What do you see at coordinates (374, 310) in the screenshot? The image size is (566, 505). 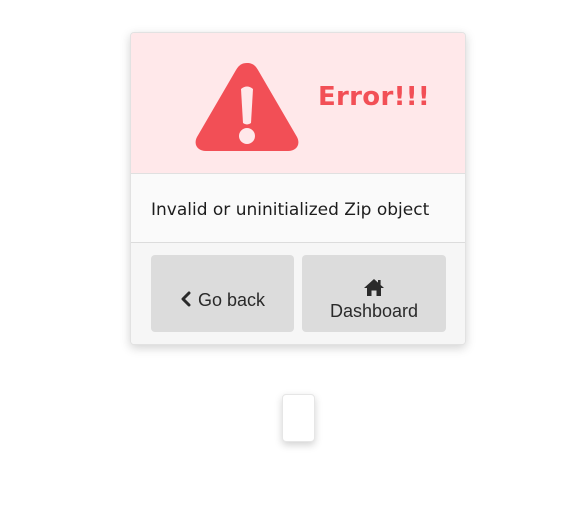 I see `dashboard-label: Dashboard` at bounding box center [374, 310].